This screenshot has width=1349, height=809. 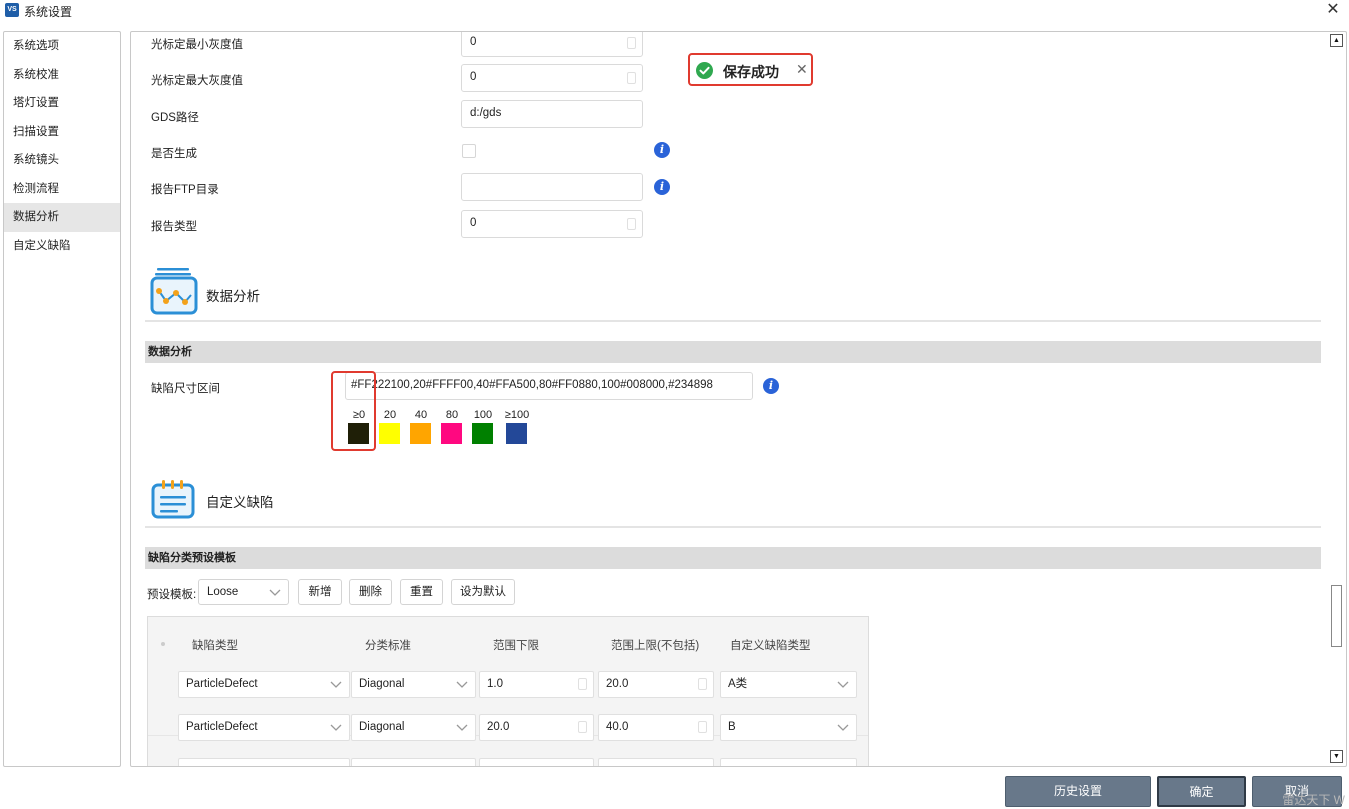 I want to click on criterion-select, so click(x=413, y=762).